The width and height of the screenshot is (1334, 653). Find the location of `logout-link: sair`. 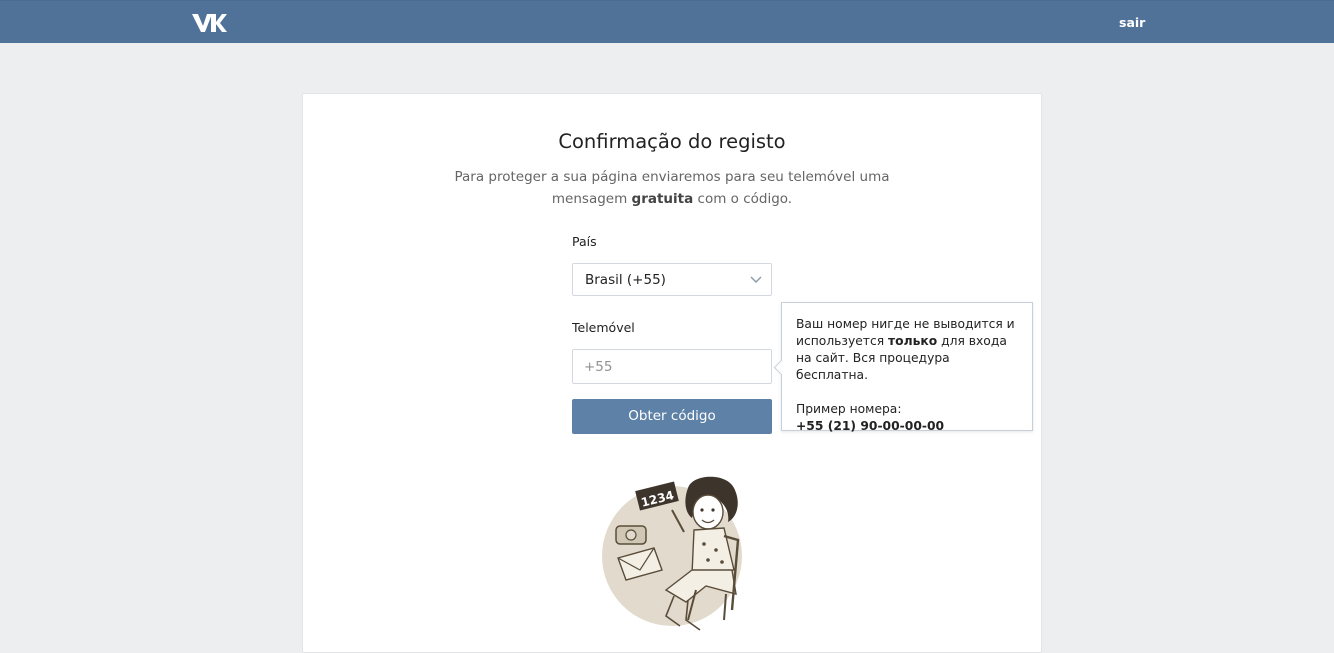

logout-link: sair is located at coordinates (1132, 22).